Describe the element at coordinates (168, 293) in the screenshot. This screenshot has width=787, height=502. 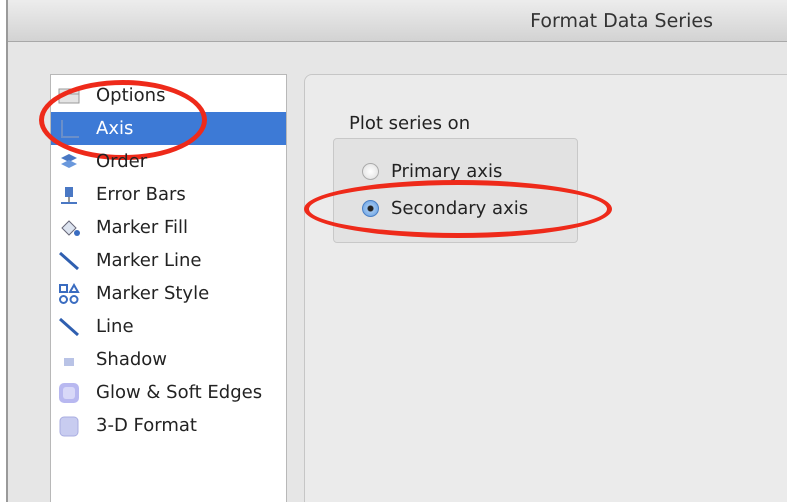
I see `sidebar-item: Marker Style` at that location.